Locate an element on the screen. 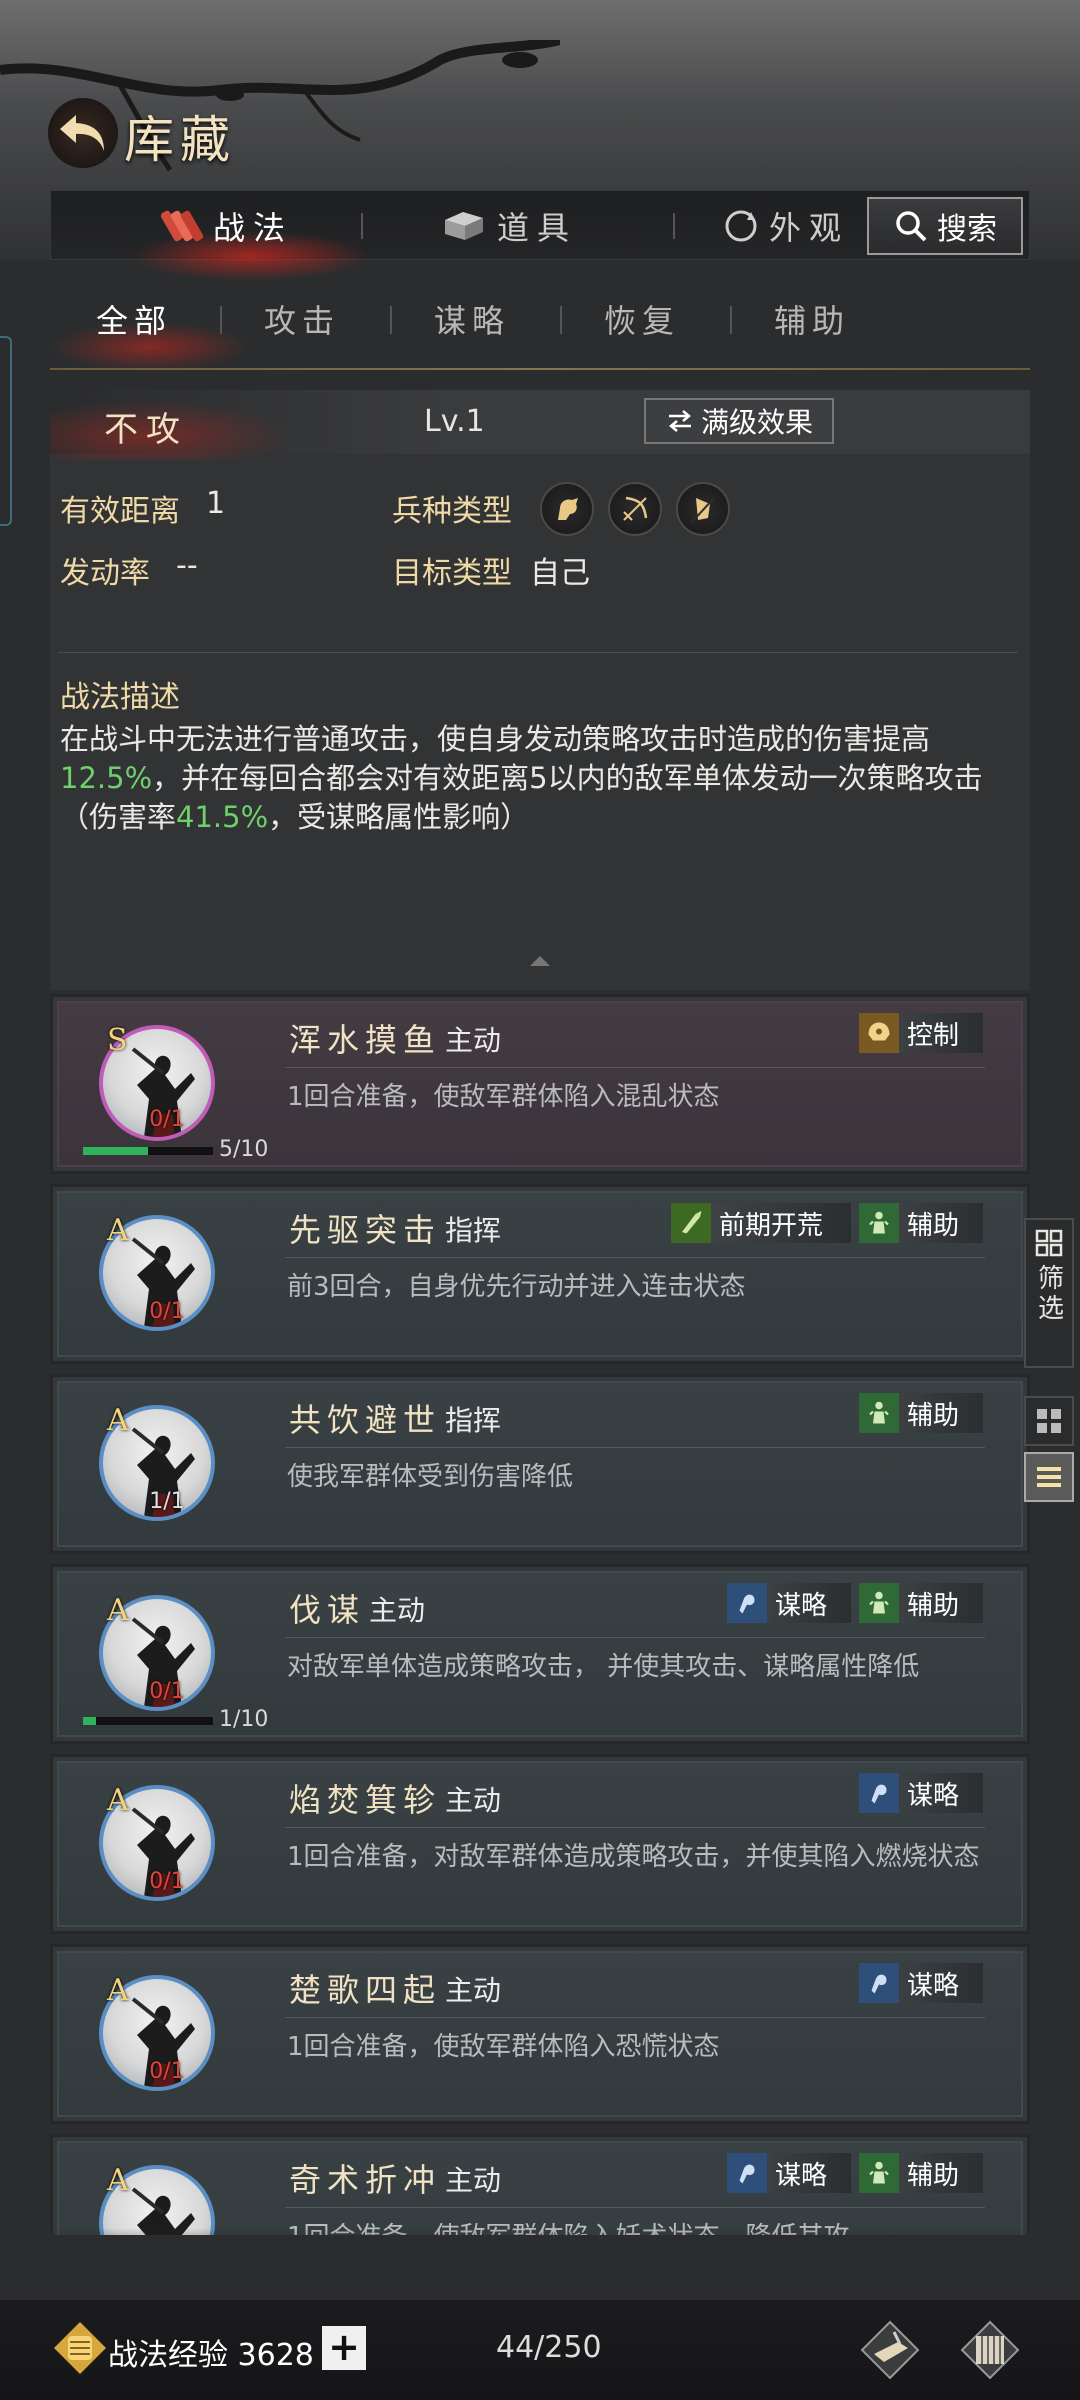  skill-name: 浑水摸鱼 is located at coordinates (365, 1040).